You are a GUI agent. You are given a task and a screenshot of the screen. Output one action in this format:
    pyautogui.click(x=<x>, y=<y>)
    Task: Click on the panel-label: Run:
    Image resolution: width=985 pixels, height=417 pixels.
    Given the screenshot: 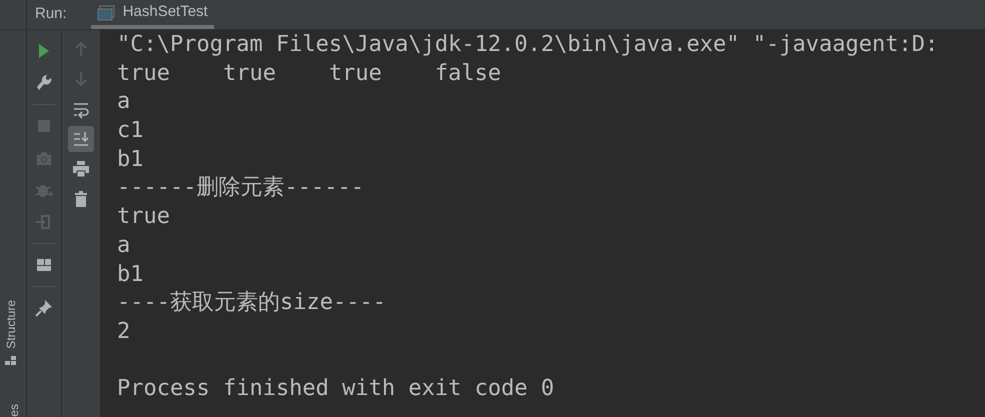 What is the action you would take?
    pyautogui.click(x=51, y=14)
    